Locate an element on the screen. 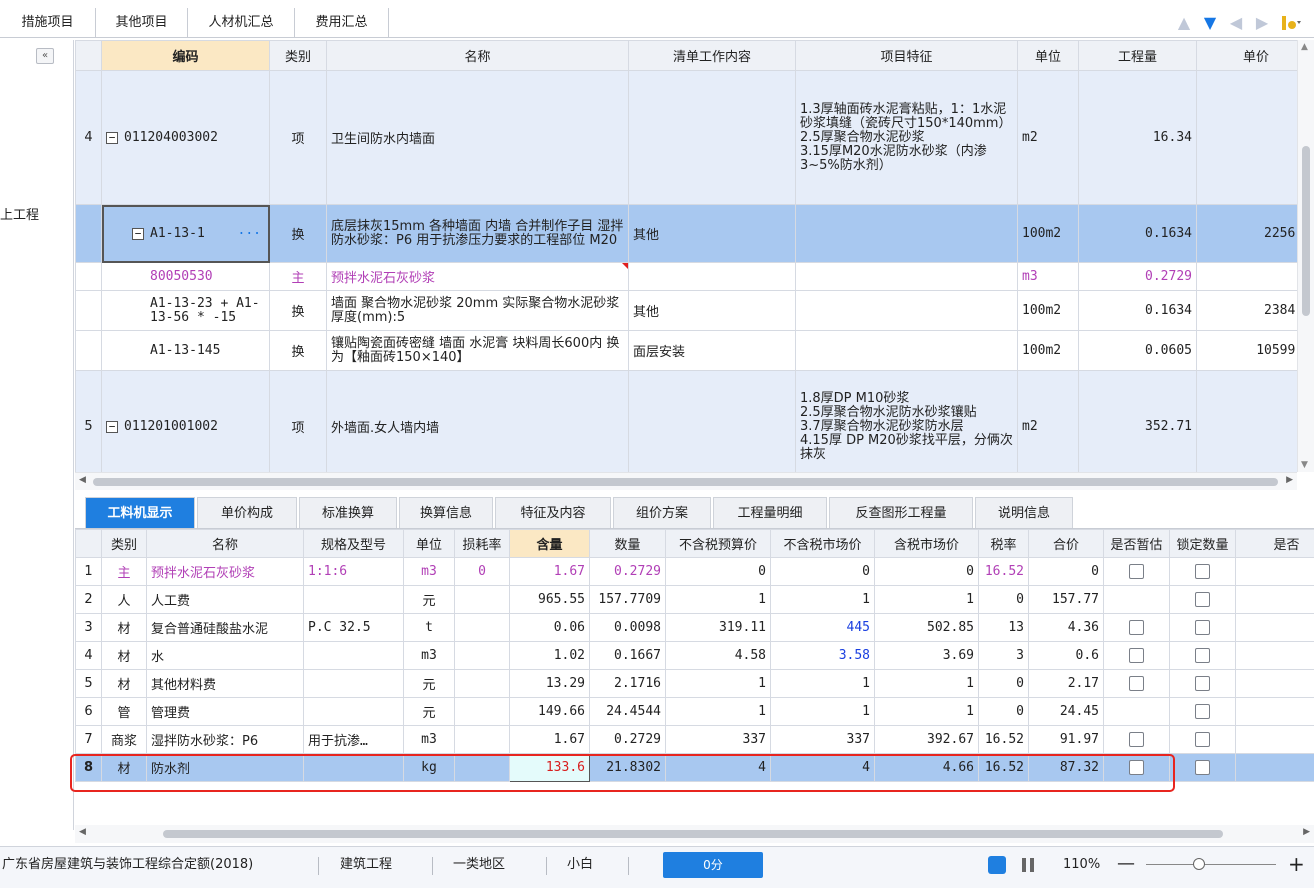 The image size is (1314, 888). scroll-right-icon: ▶ is located at coordinates (1306, 832).